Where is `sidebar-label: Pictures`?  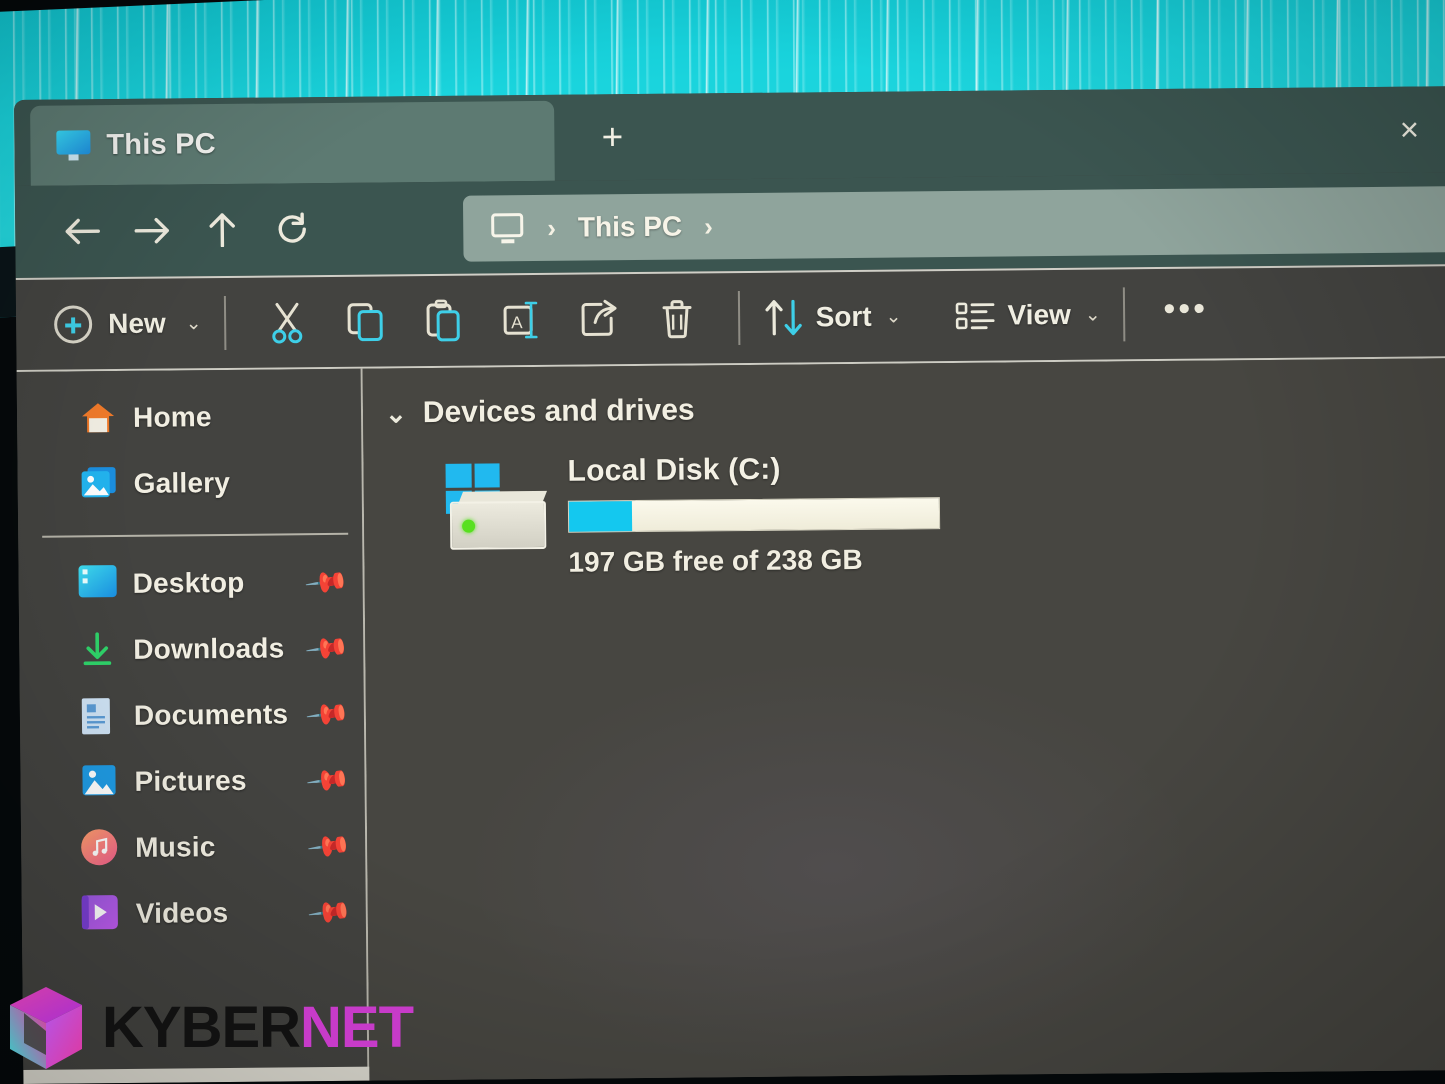 sidebar-label: Pictures is located at coordinates (190, 780).